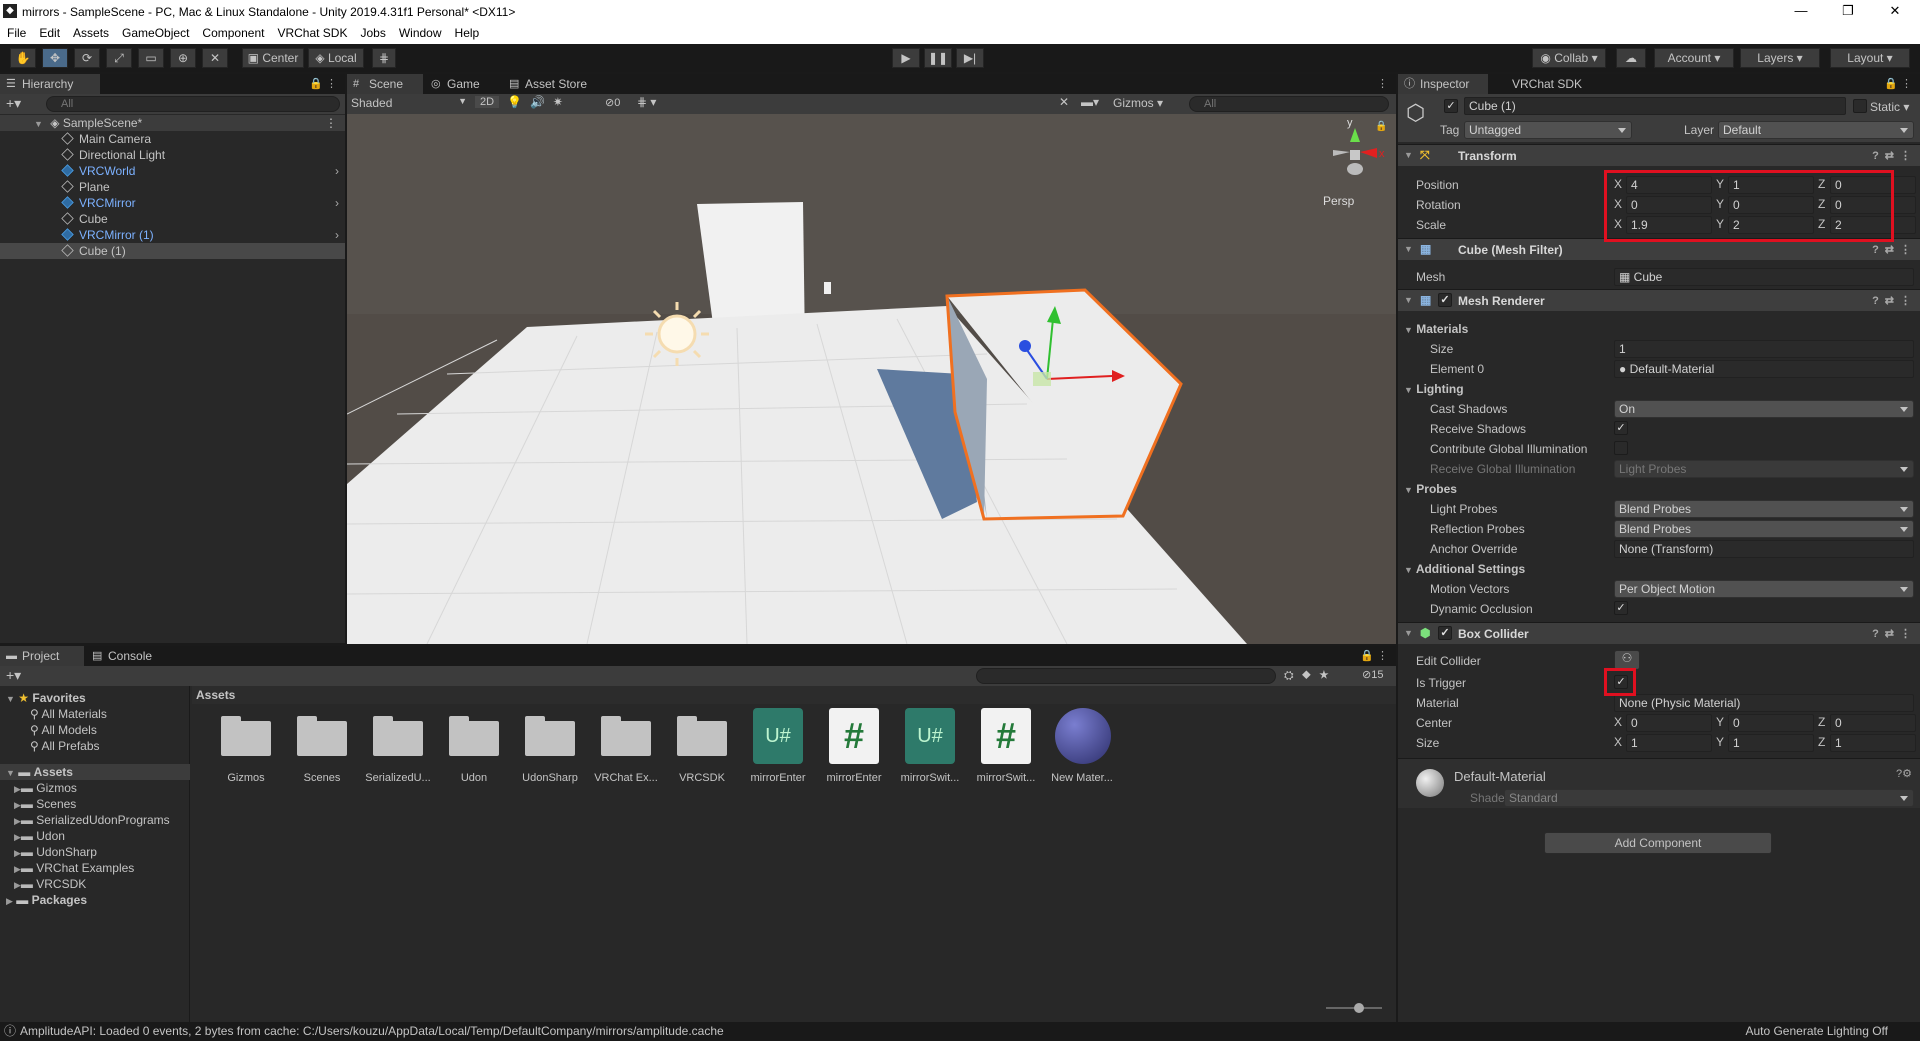 The height and width of the screenshot is (1041, 1920). I want to click on step-button: ▶|, so click(970, 58).